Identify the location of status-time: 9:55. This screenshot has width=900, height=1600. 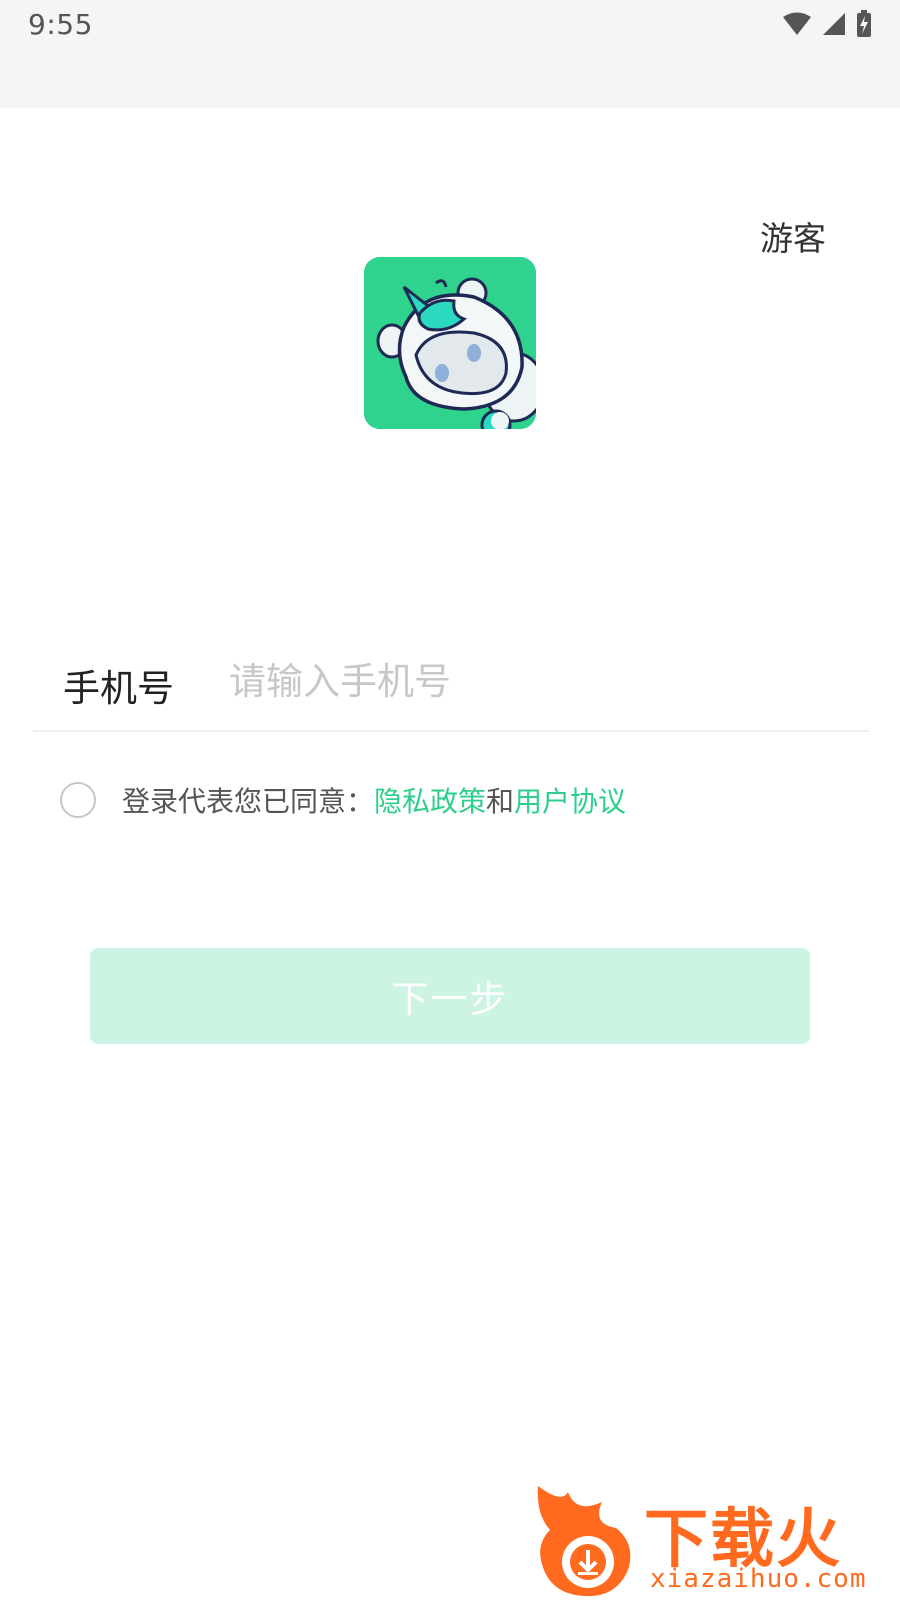
(60, 24).